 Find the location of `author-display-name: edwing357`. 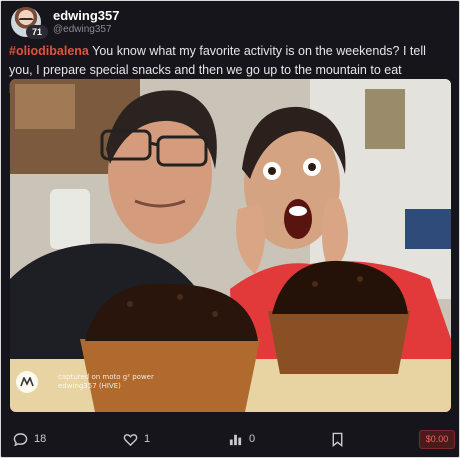

author-display-name: edwing357 is located at coordinates (86, 15).